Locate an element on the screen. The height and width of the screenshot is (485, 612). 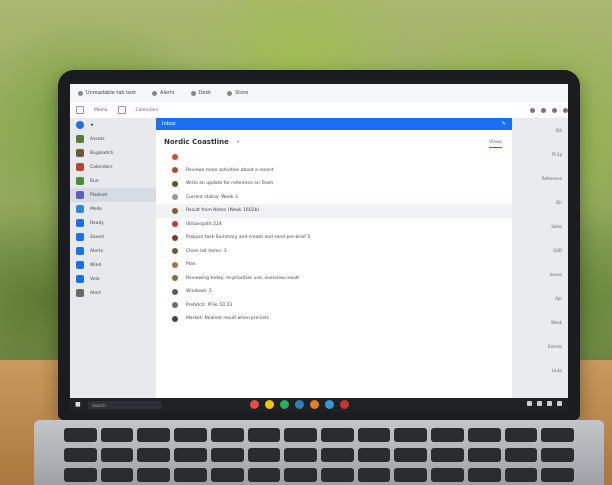
list-item-text: Plan is located at coordinates (191, 265).